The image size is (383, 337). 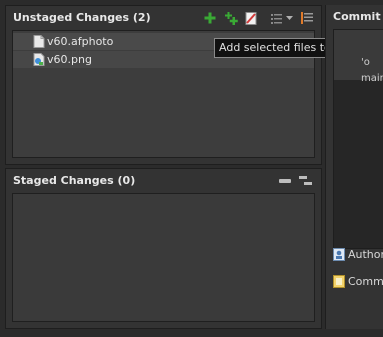 What do you see at coordinates (365, 254) in the screenshot?
I see `author-label: Author` at bounding box center [365, 254].